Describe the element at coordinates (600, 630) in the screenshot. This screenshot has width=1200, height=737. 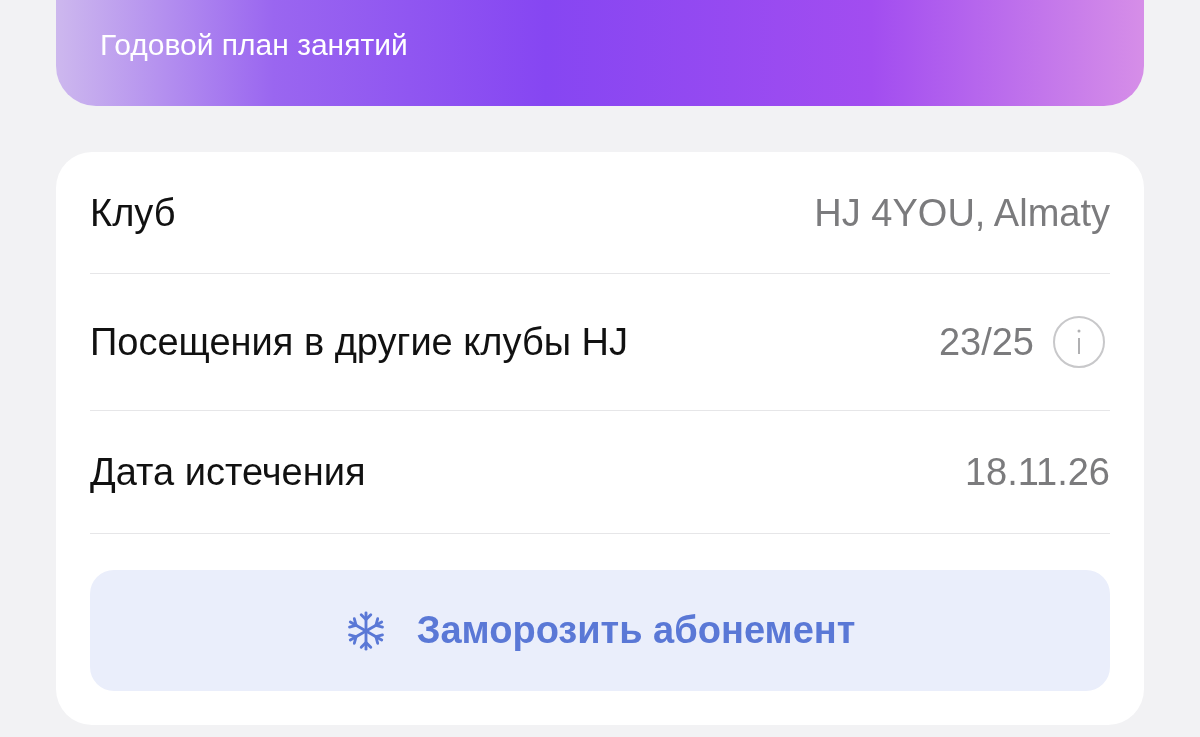
I see `freeze-button: Заморозить абонемент` at that location.